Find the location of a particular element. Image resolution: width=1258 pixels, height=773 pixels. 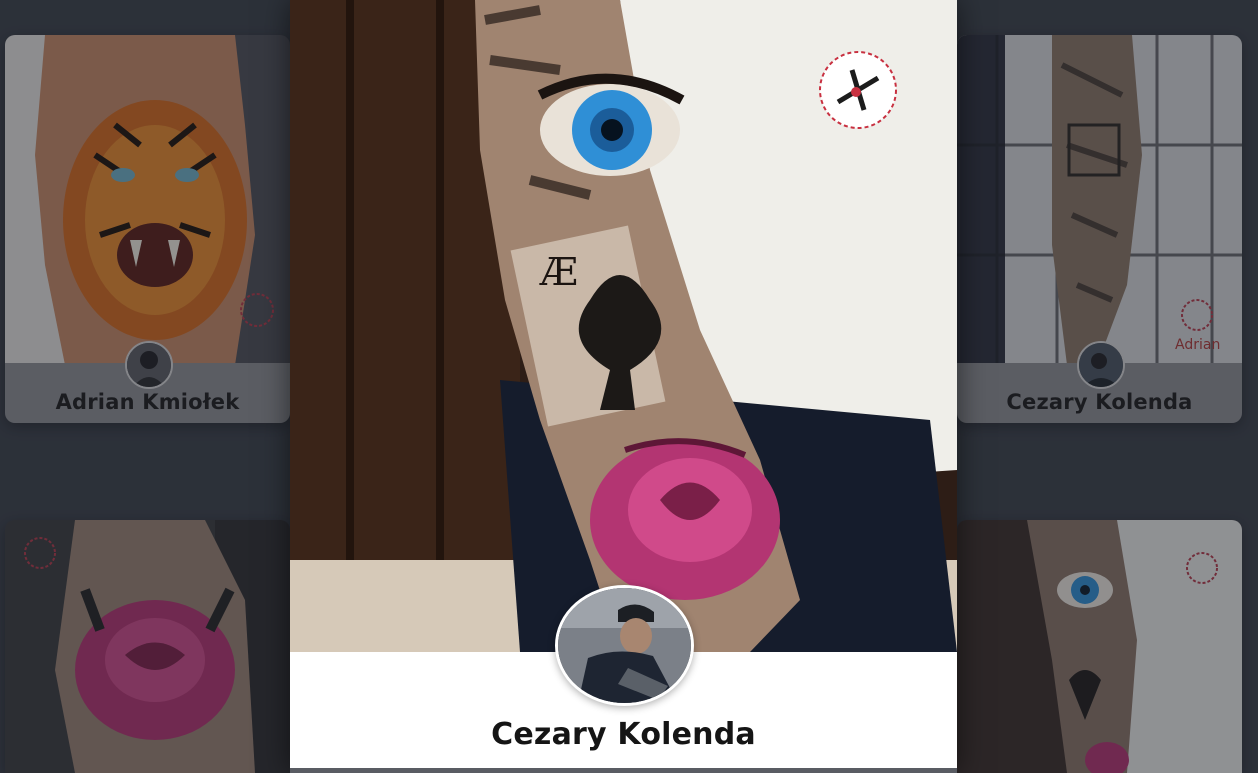

gallery-card-cezary-kolenda: Adrian Cezary Kolenda is located at coordinates (1099, 229).